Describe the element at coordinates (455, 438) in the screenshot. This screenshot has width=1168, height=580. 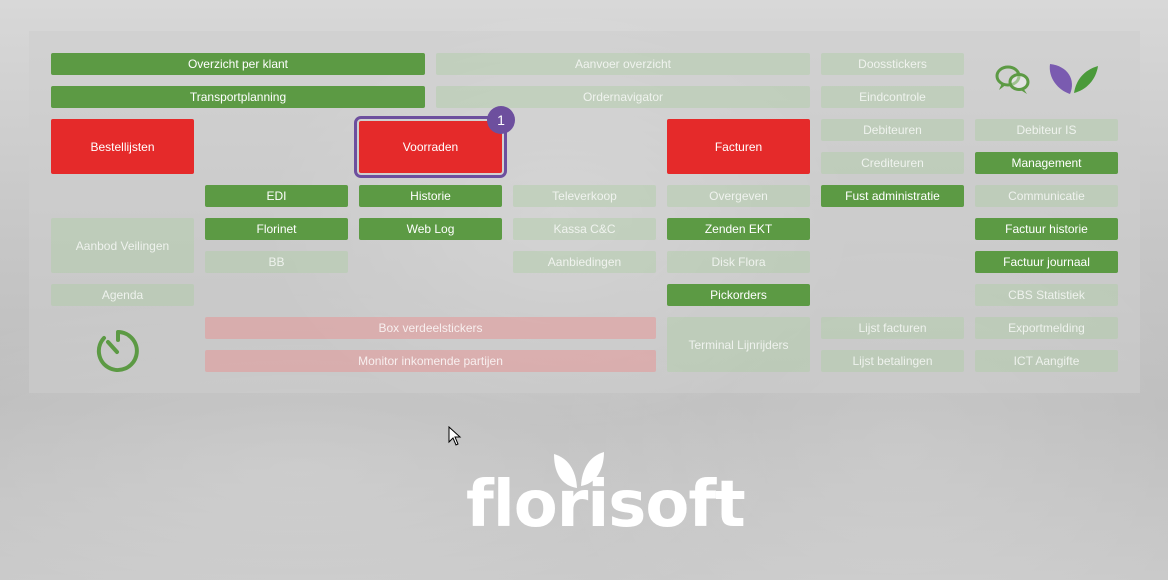
I see `mouse-pointer-icon` at that location.